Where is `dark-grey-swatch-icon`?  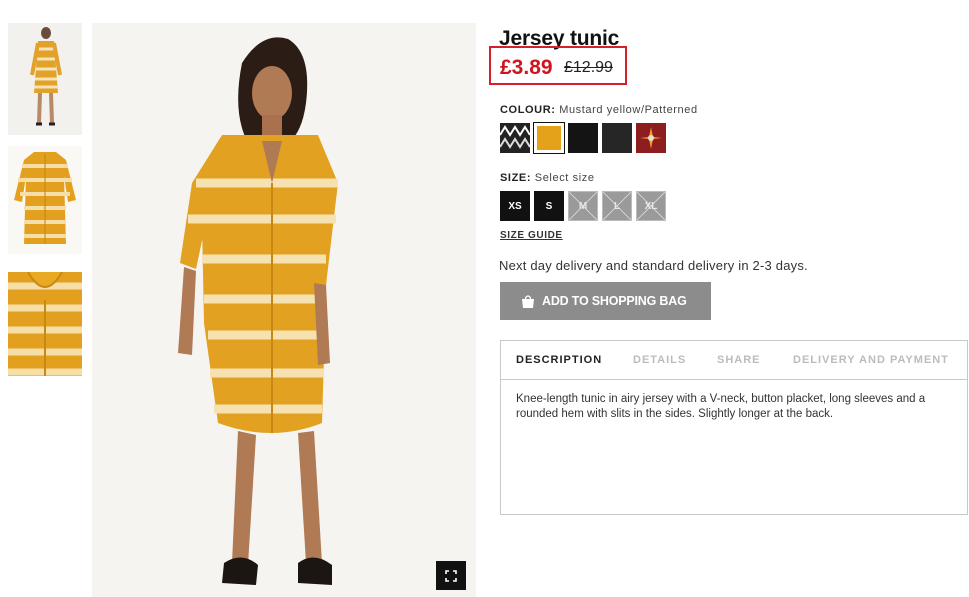
dark-grey-swatch-icon is located at coordinates (617, 138).